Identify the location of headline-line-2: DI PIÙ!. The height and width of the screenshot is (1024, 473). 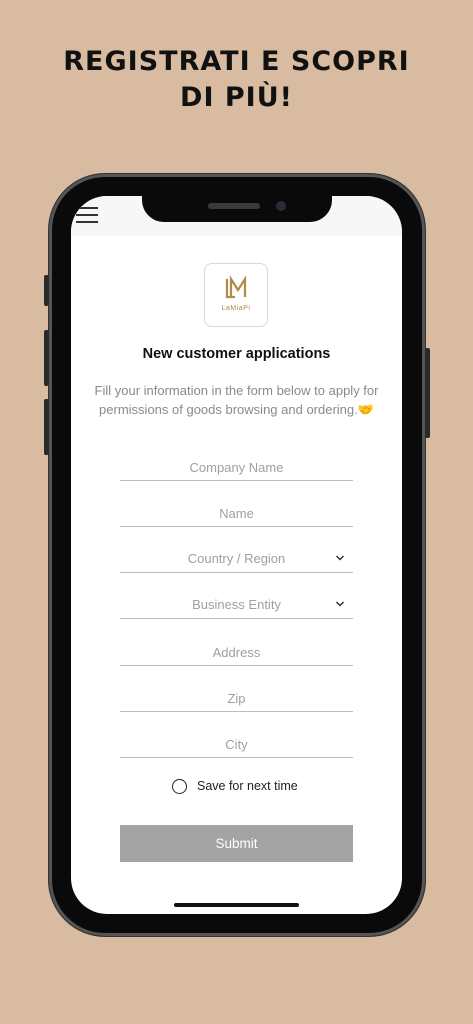
(236, 97).